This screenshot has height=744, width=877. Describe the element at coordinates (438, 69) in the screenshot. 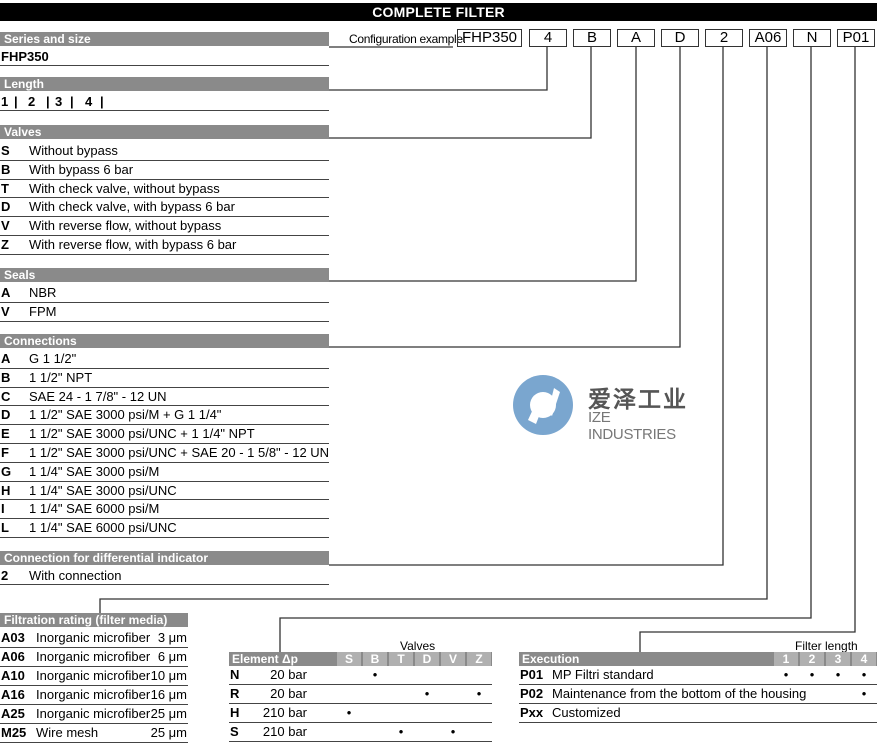

I see `connector-length` at that location.